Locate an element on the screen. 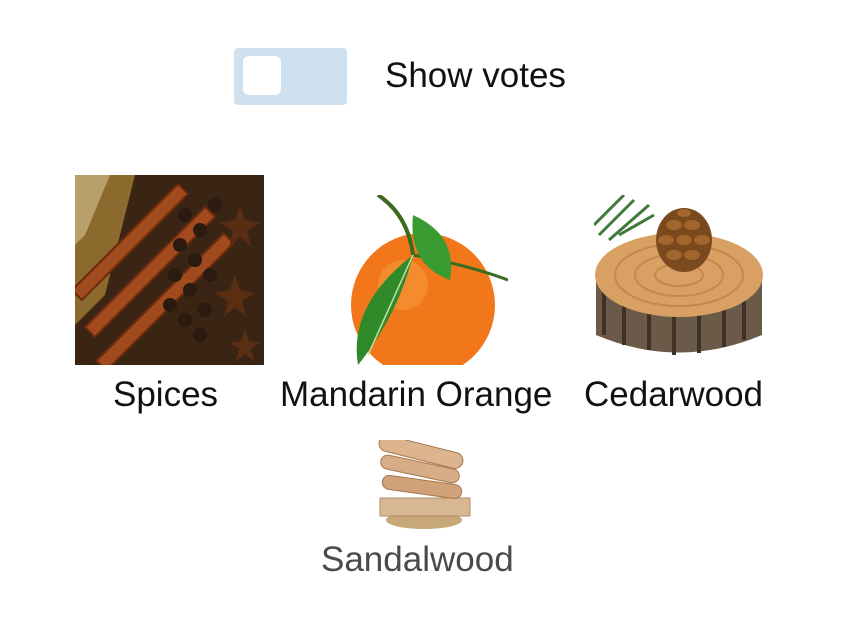 Image resolution: width=850 pixels, height=618 pixels. scent-label-sandalwood: Sandalwood is located at coordinates (417, 560).